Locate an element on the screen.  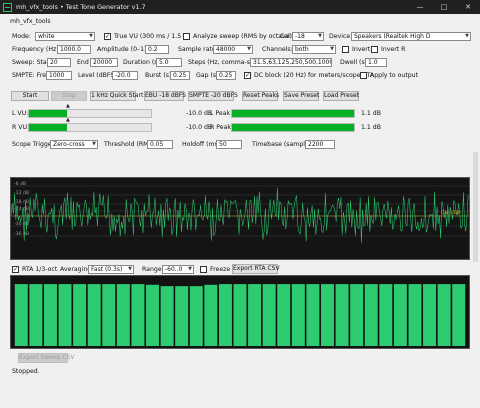
sample-rate-select: 48000 ▼ is located at coordinates (233, 49).